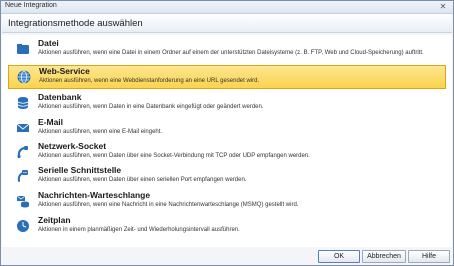  Describe the element at coordinates (339, 256) in the screenshot. I see `ok-button: OK` at that location.